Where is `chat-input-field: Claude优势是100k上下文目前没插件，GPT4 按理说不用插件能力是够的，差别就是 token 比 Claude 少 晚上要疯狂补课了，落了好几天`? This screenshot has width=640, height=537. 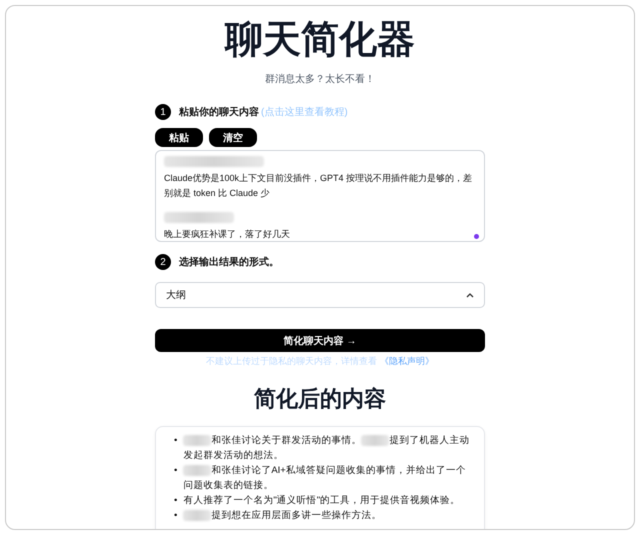
chat-input-field: Claude优势是100k上下文目前没插件，GPT4 按理说不用插件能力是够的，差别就是 token 比 Claude 少 晚上要疯狂补课了，落了好几天 is located at coordinates (320, 196).